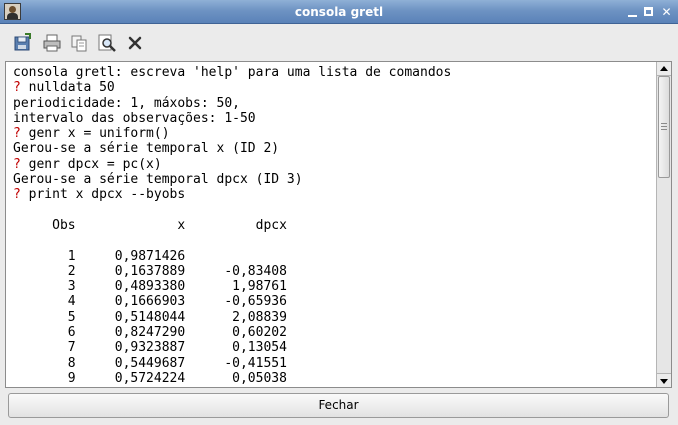 The width and height of the screenshot is (678, 425). What do you see at coordinates (339, 42) in the screenshot?
I see `toolbar` at bounding box center [339, 42].